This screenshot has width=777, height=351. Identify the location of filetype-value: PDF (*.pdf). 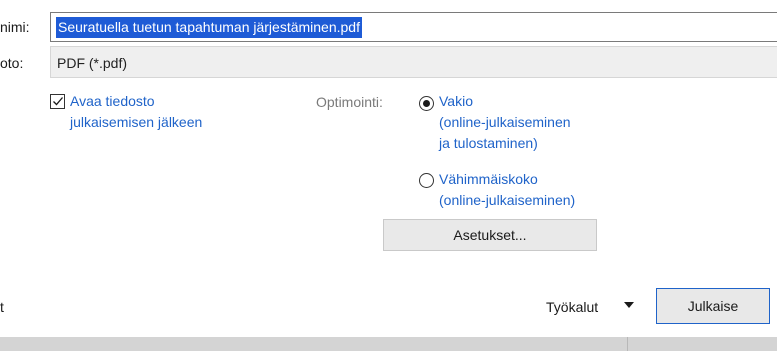
(92, 63).